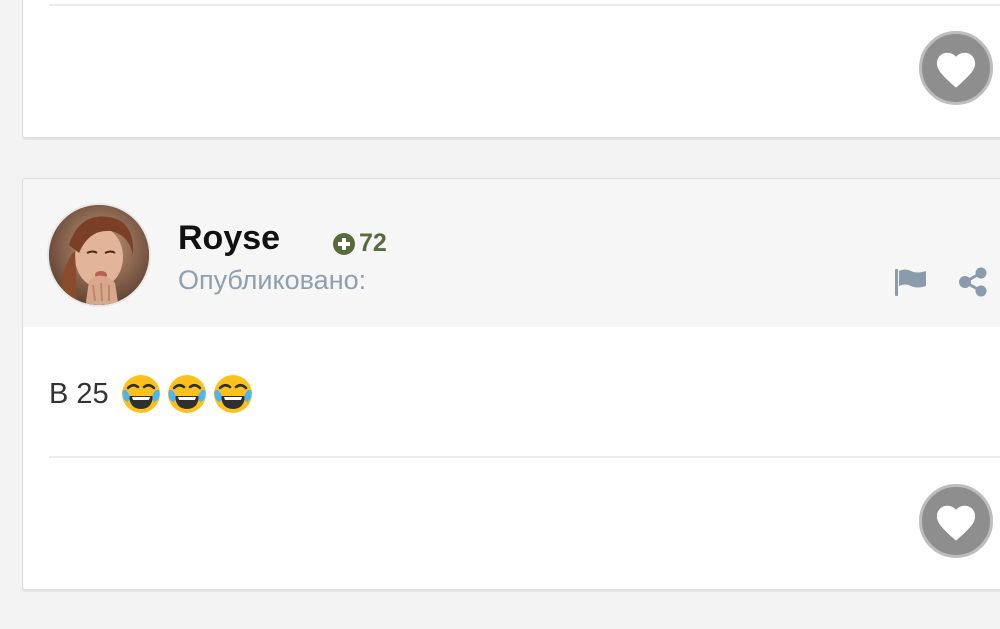  I want to click on published-label: Опубликовано:, so click(272, 280).